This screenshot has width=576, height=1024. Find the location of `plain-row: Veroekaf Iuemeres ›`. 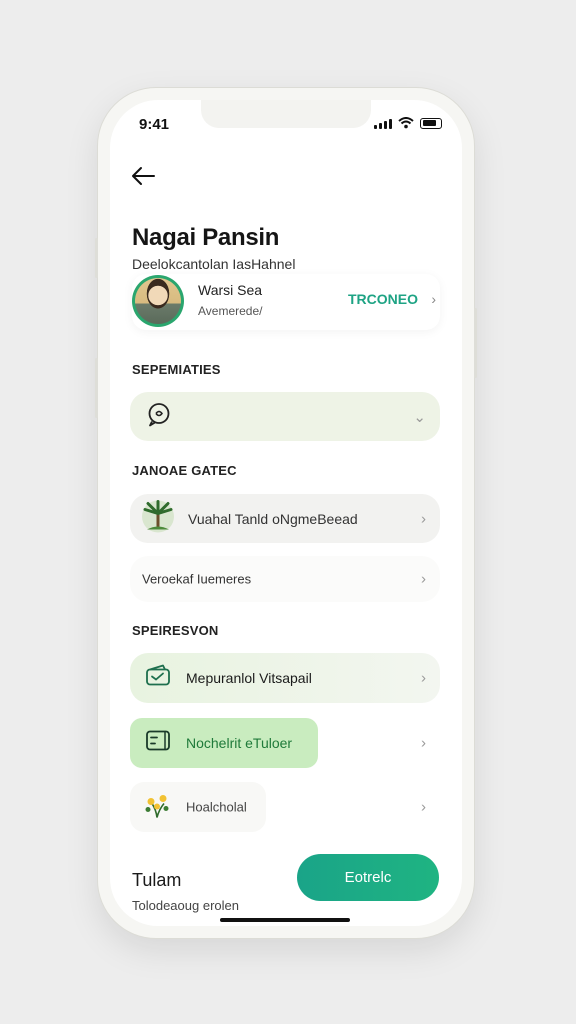

plain-row: Veroekaf Iuemeres › is located at coordinates (285, 579).